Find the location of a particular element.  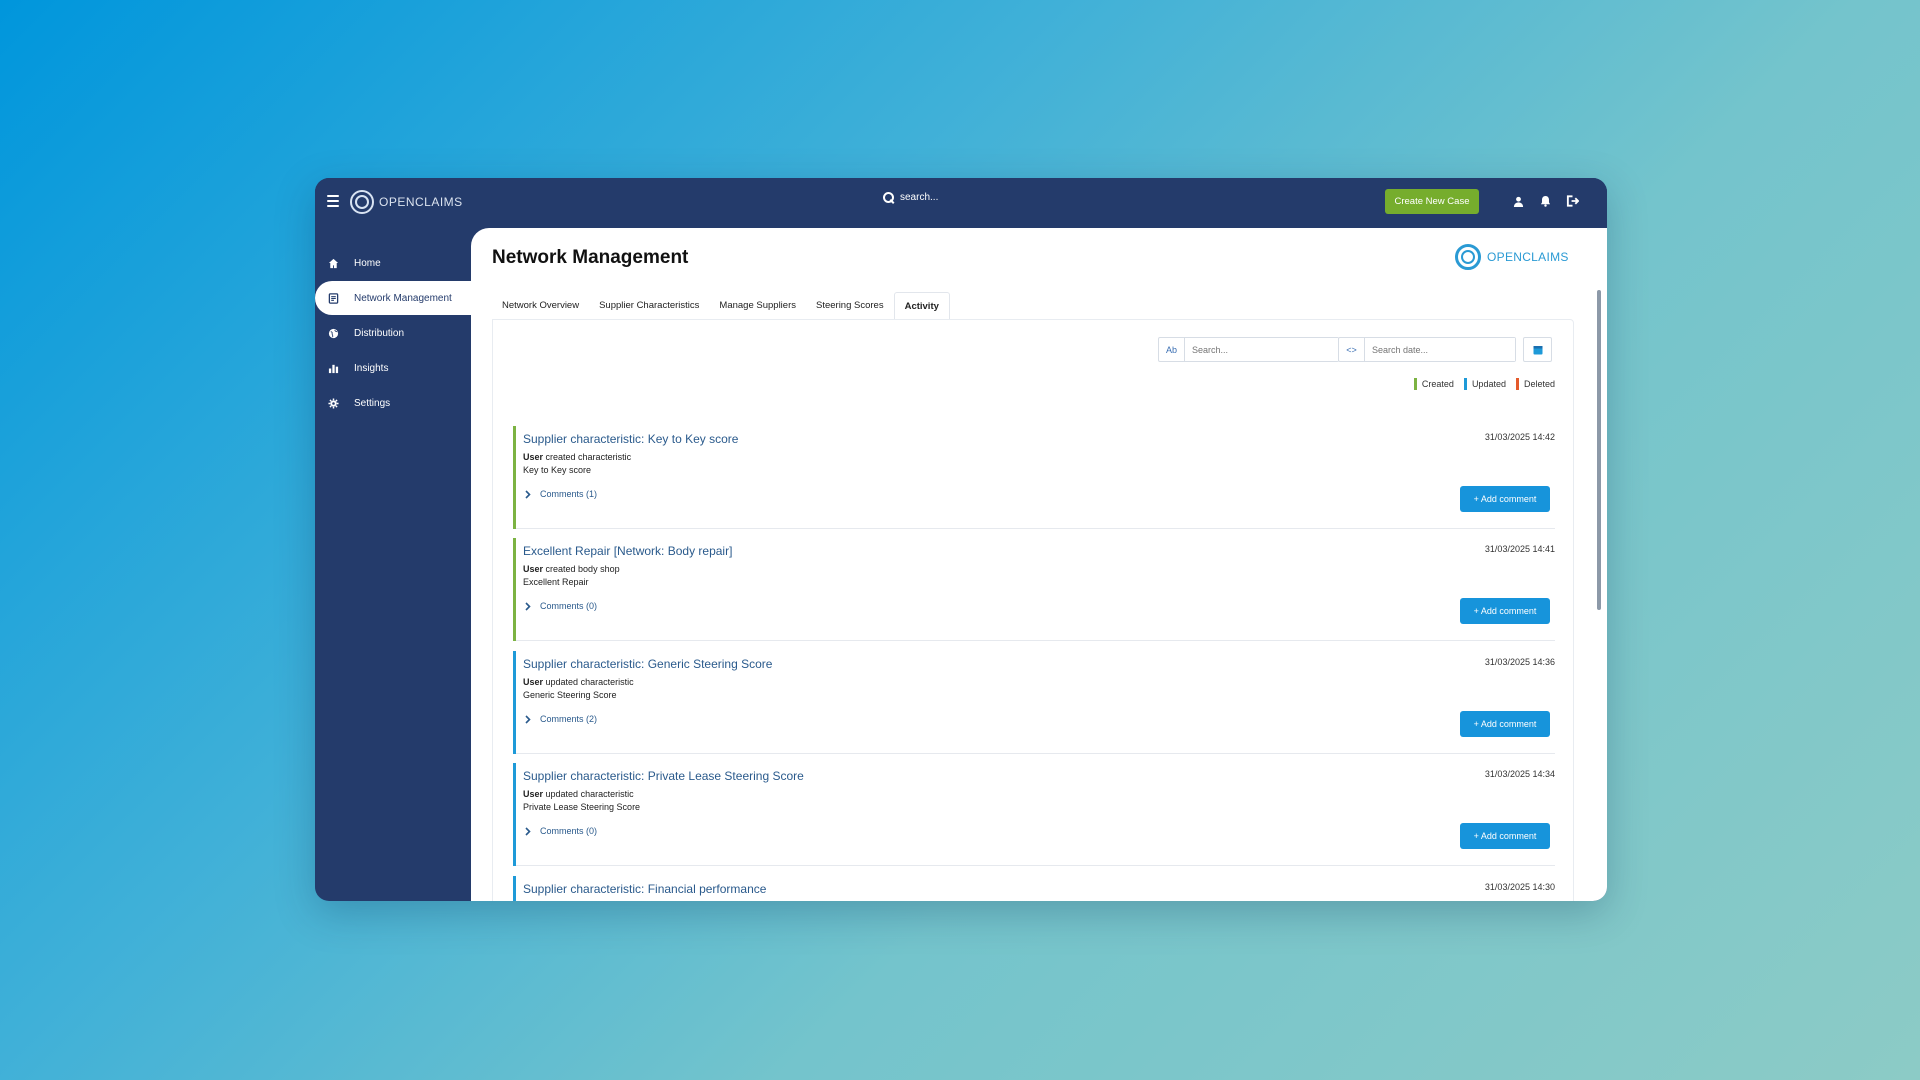

home-icon is located at coordinates (333, 263).